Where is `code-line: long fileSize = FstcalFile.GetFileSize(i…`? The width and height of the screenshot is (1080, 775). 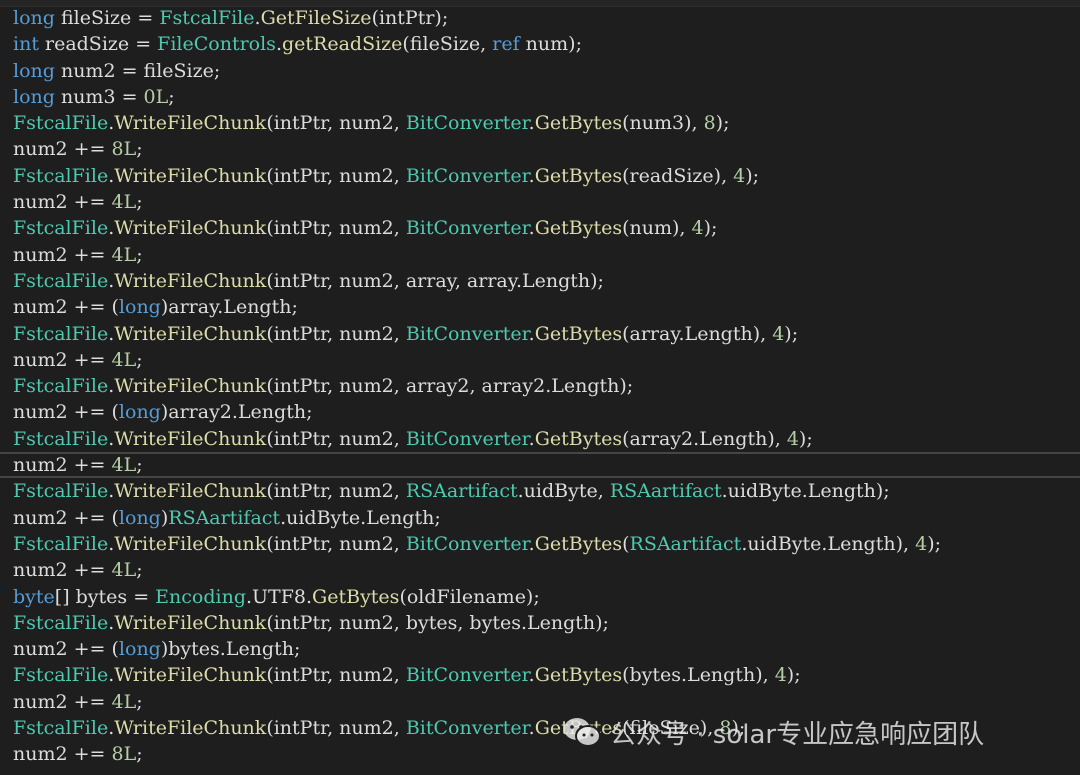 code-line: long fileSize = FstcalFile.GetFileSize(i… is located at coordinates (540, 18).